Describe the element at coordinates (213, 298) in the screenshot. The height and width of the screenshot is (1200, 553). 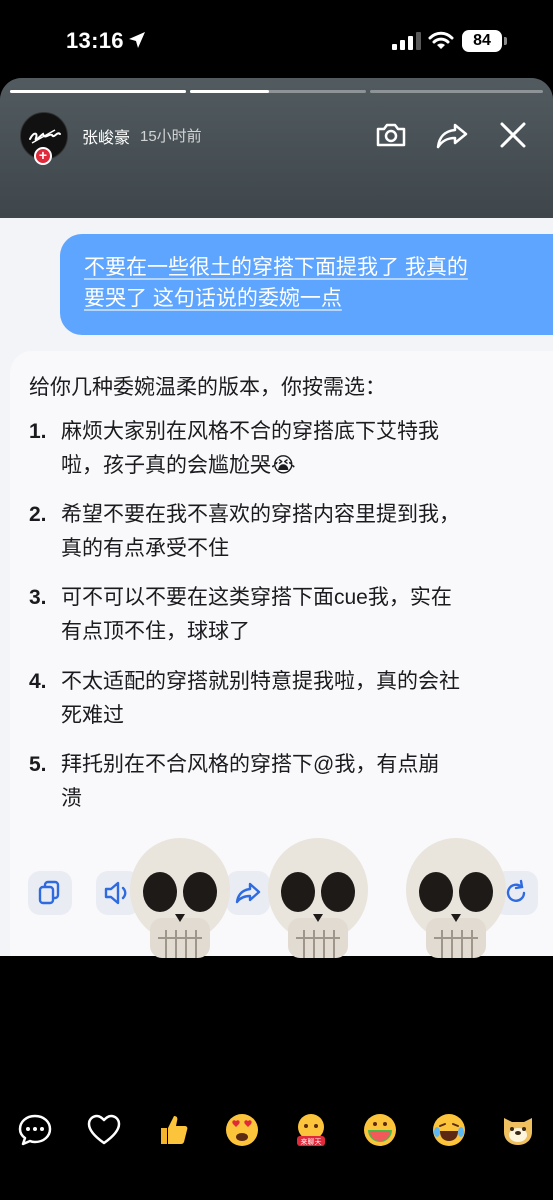
I see `user-message-line: 要哭了 这句话说的委婉一点` at that location.